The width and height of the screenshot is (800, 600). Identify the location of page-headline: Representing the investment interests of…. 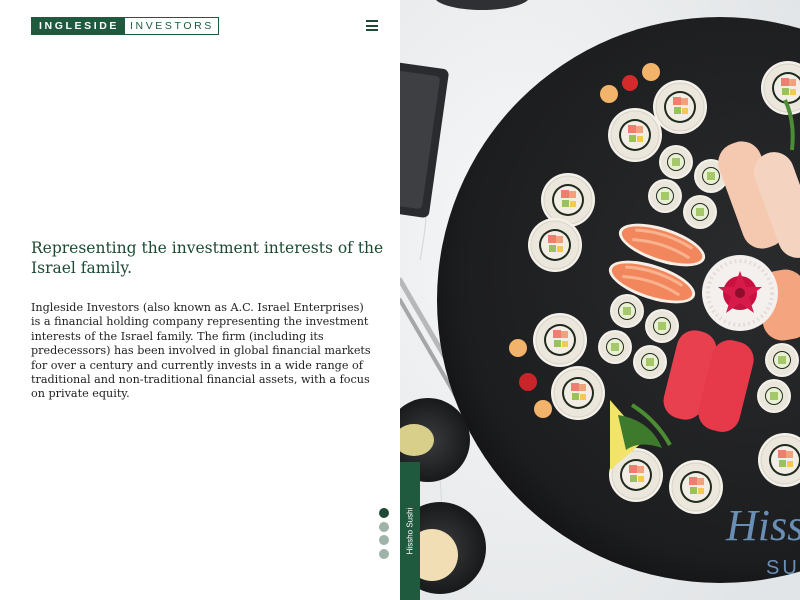
(207, 258).